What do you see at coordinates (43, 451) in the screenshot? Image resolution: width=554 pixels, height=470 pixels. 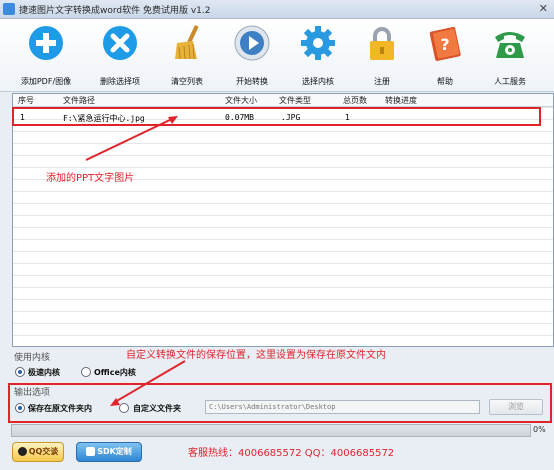 I see `qq-chat-label: QQ交谈` at bounding box center [43, 451].